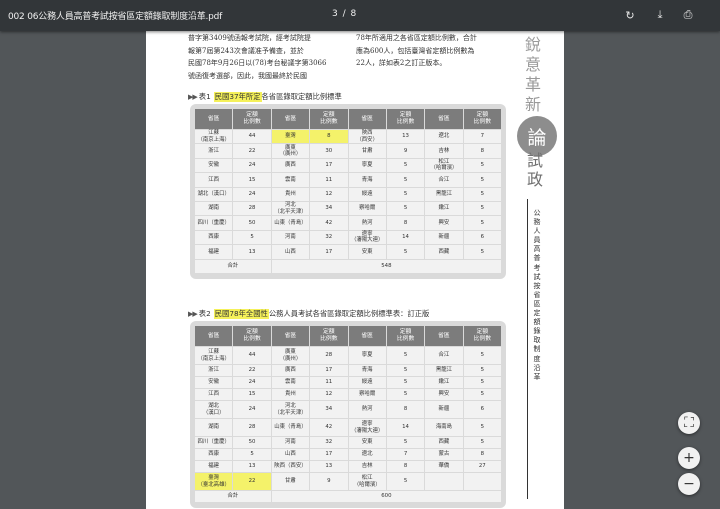  Describe the element at coordinates (533, 75) in the screenshot. I see `sidebar-vertical-title: 銳意革新` at that location.